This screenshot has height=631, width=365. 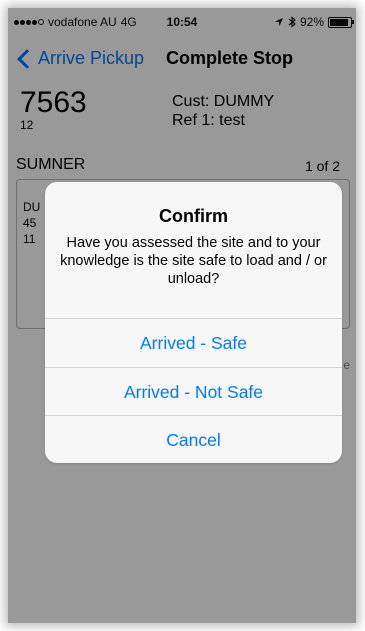 I want to click on alert-title: Confirm, so click(x=193, y=216).